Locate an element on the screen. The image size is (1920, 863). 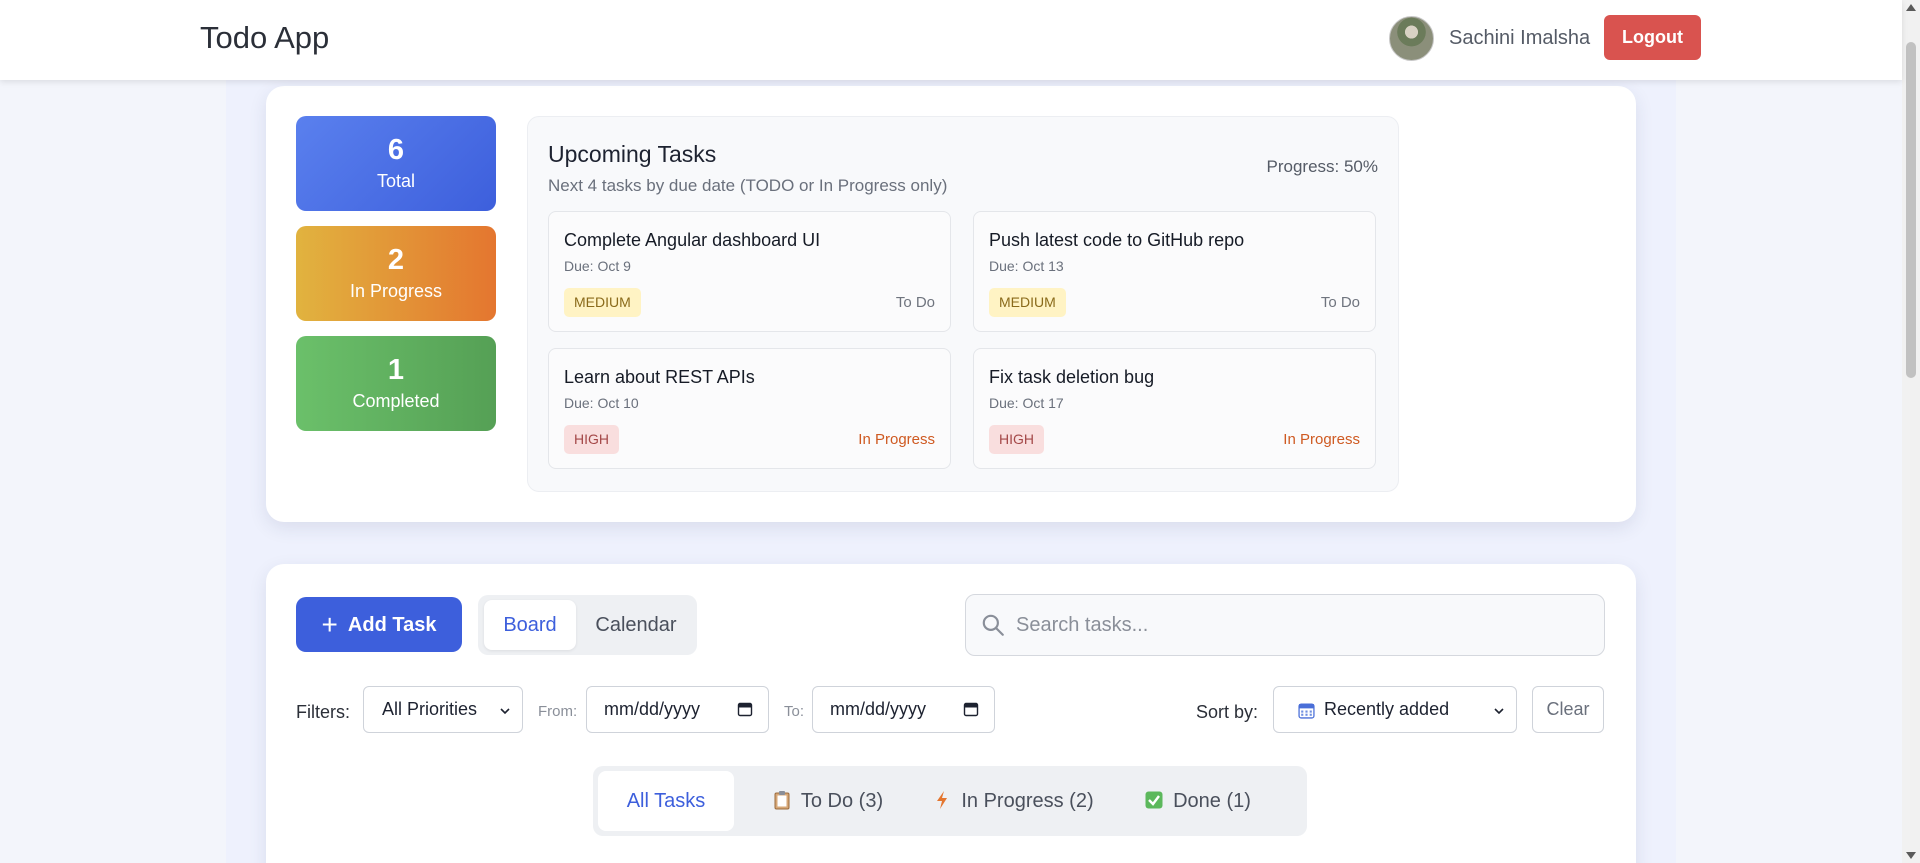
to-date-value: mm/dd/yyyy is located at coordinates (878, 709).